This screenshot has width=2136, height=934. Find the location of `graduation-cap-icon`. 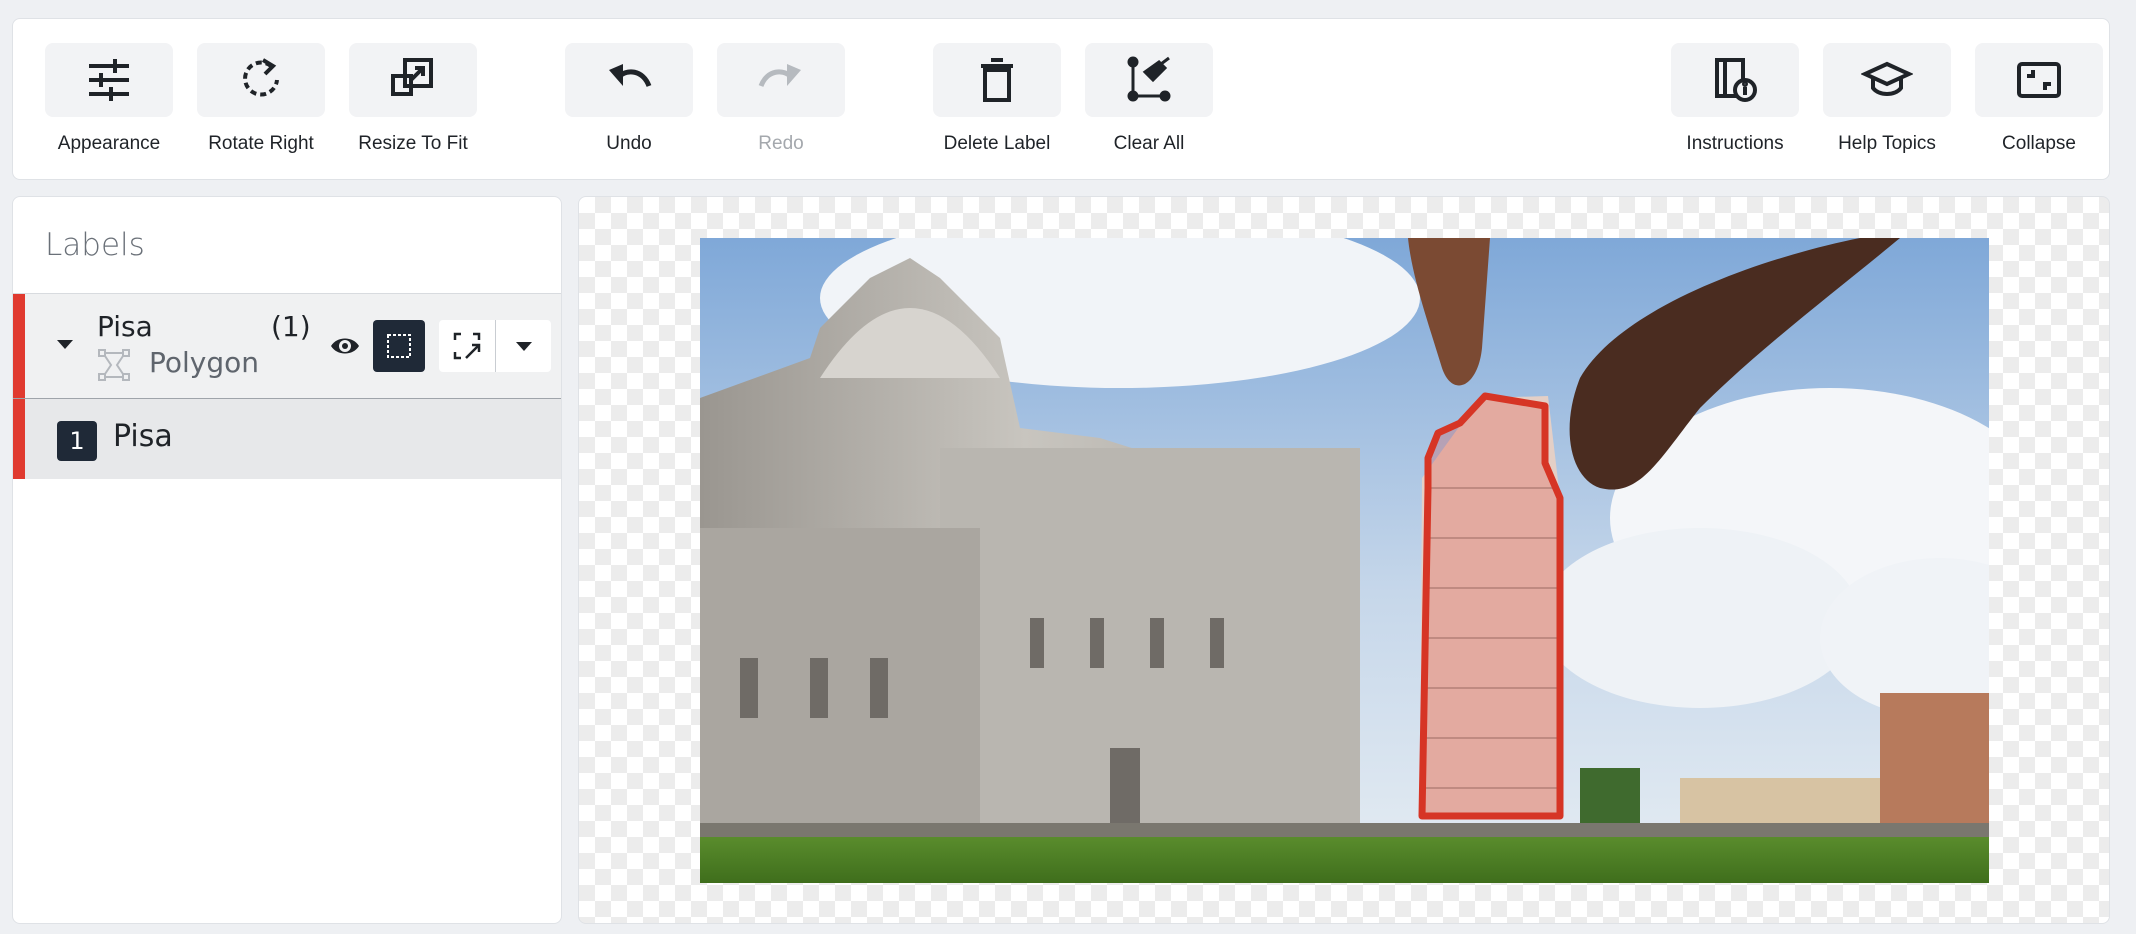

graduation-cap-icon is located at coordinates (1887, 78).